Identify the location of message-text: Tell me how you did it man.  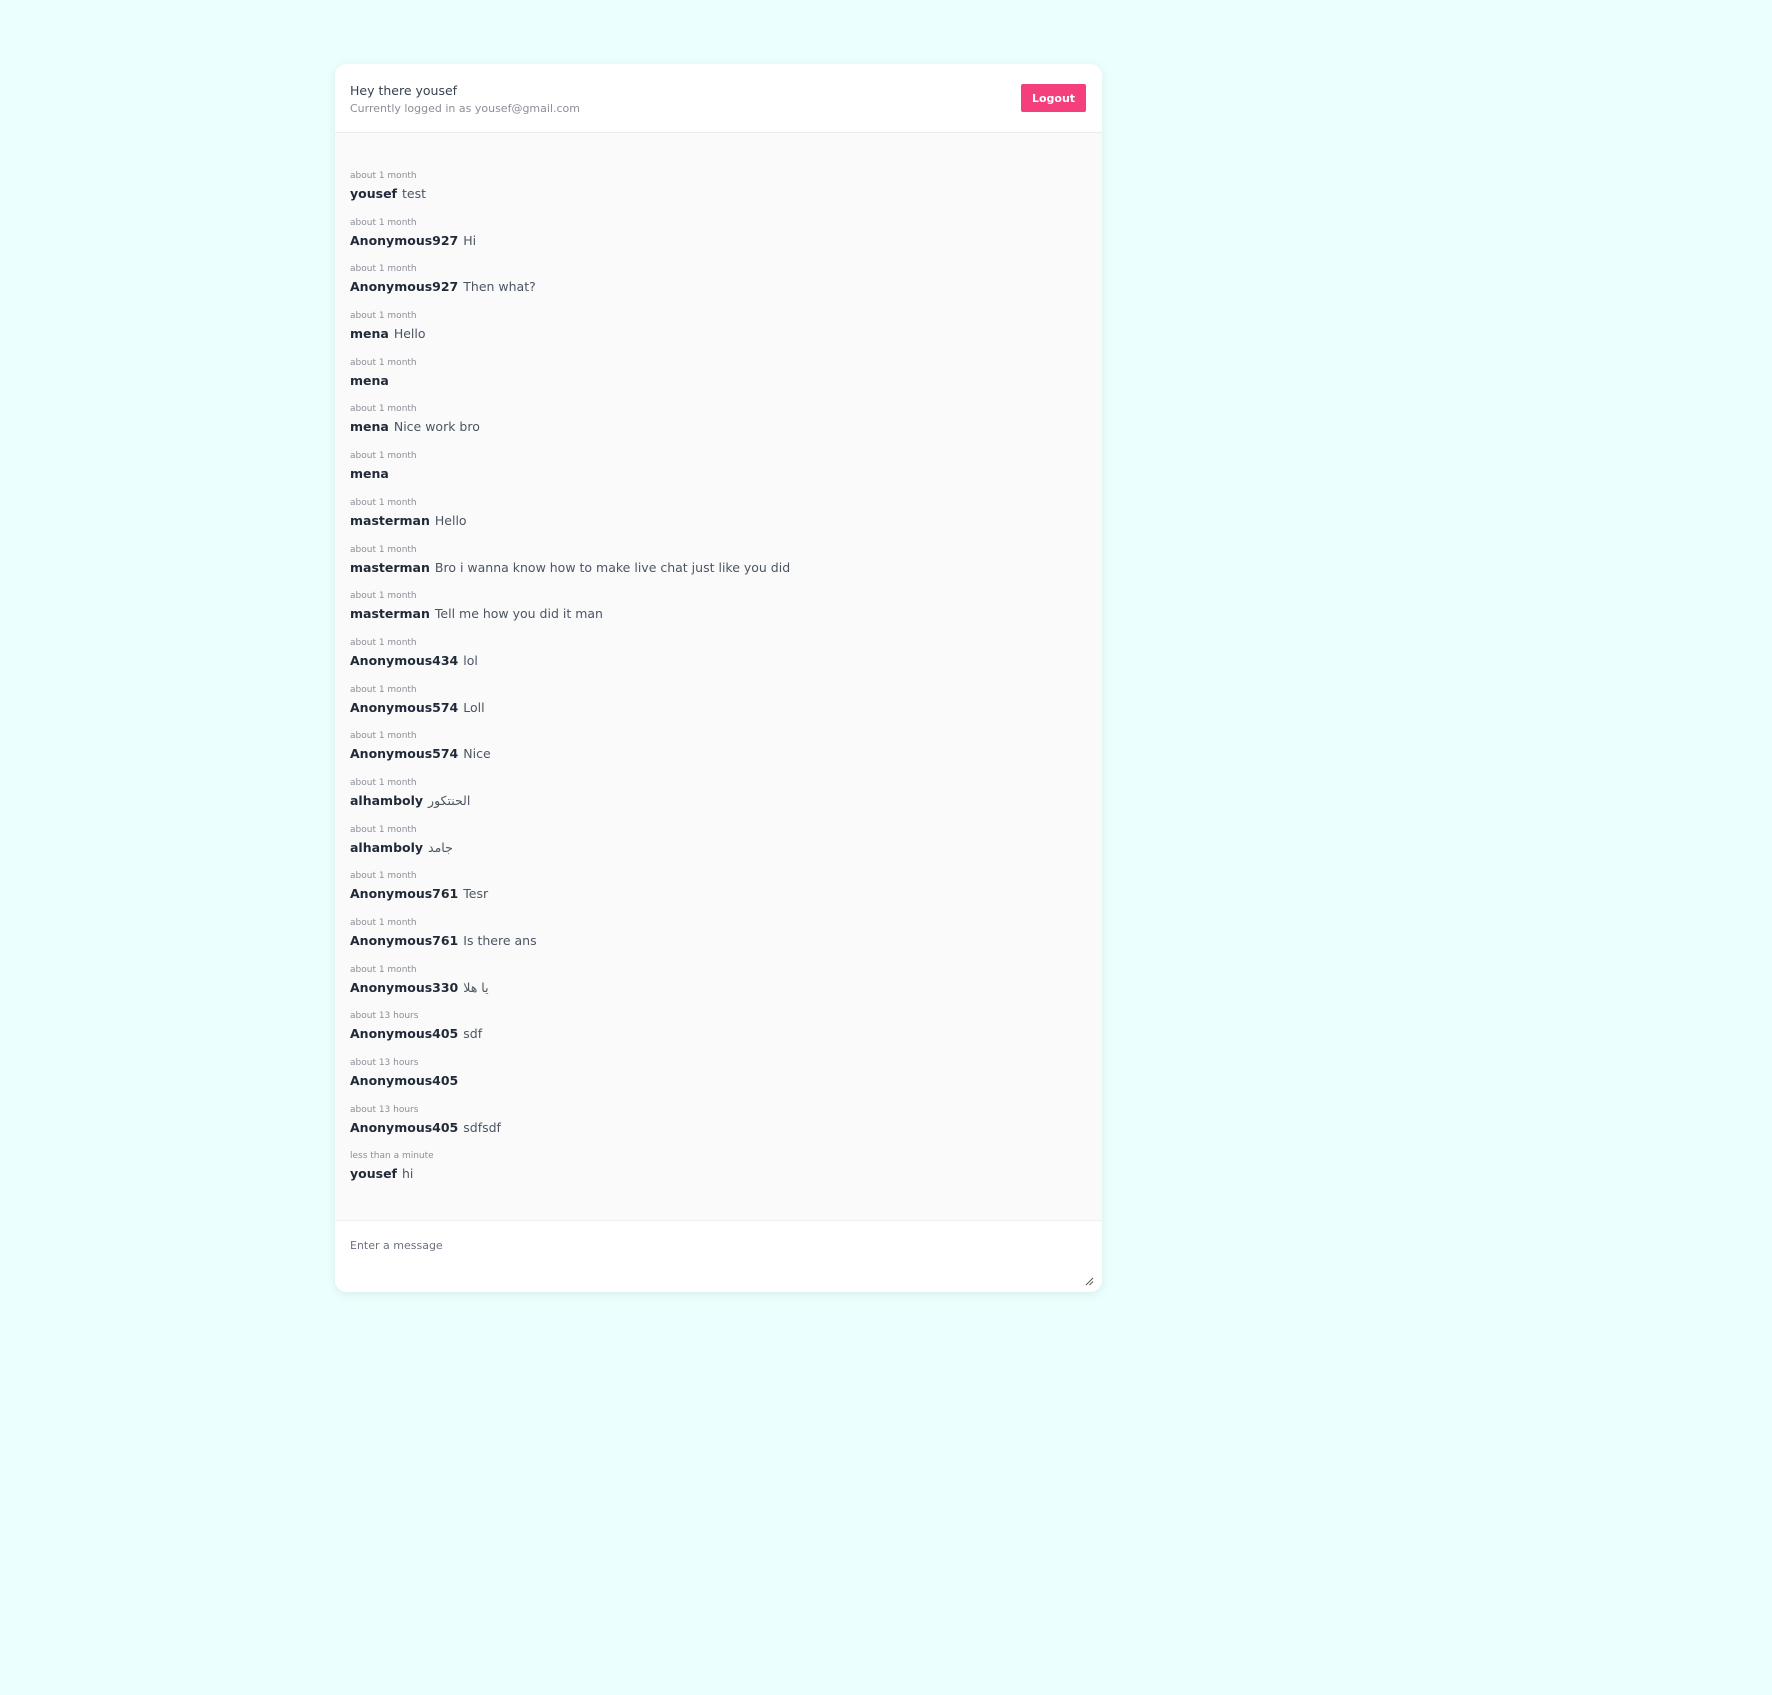
(518, 614).